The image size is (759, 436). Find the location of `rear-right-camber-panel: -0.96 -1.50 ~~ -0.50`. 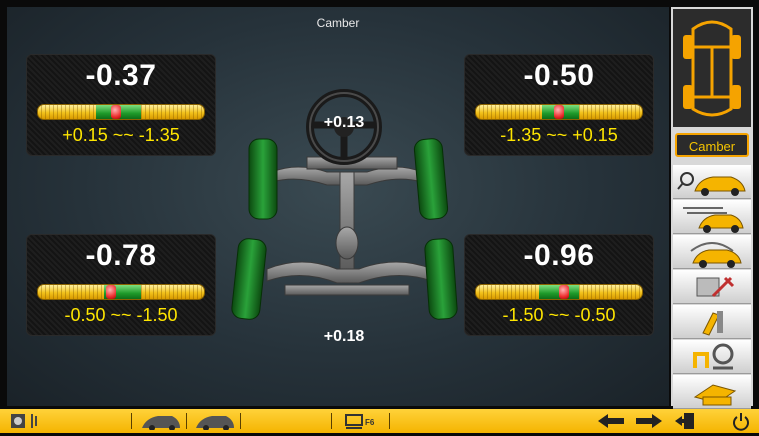

rear-right-camber-panel: -0.96 -1.50 ~~ -0.50 is located at coordinates (559, 285).